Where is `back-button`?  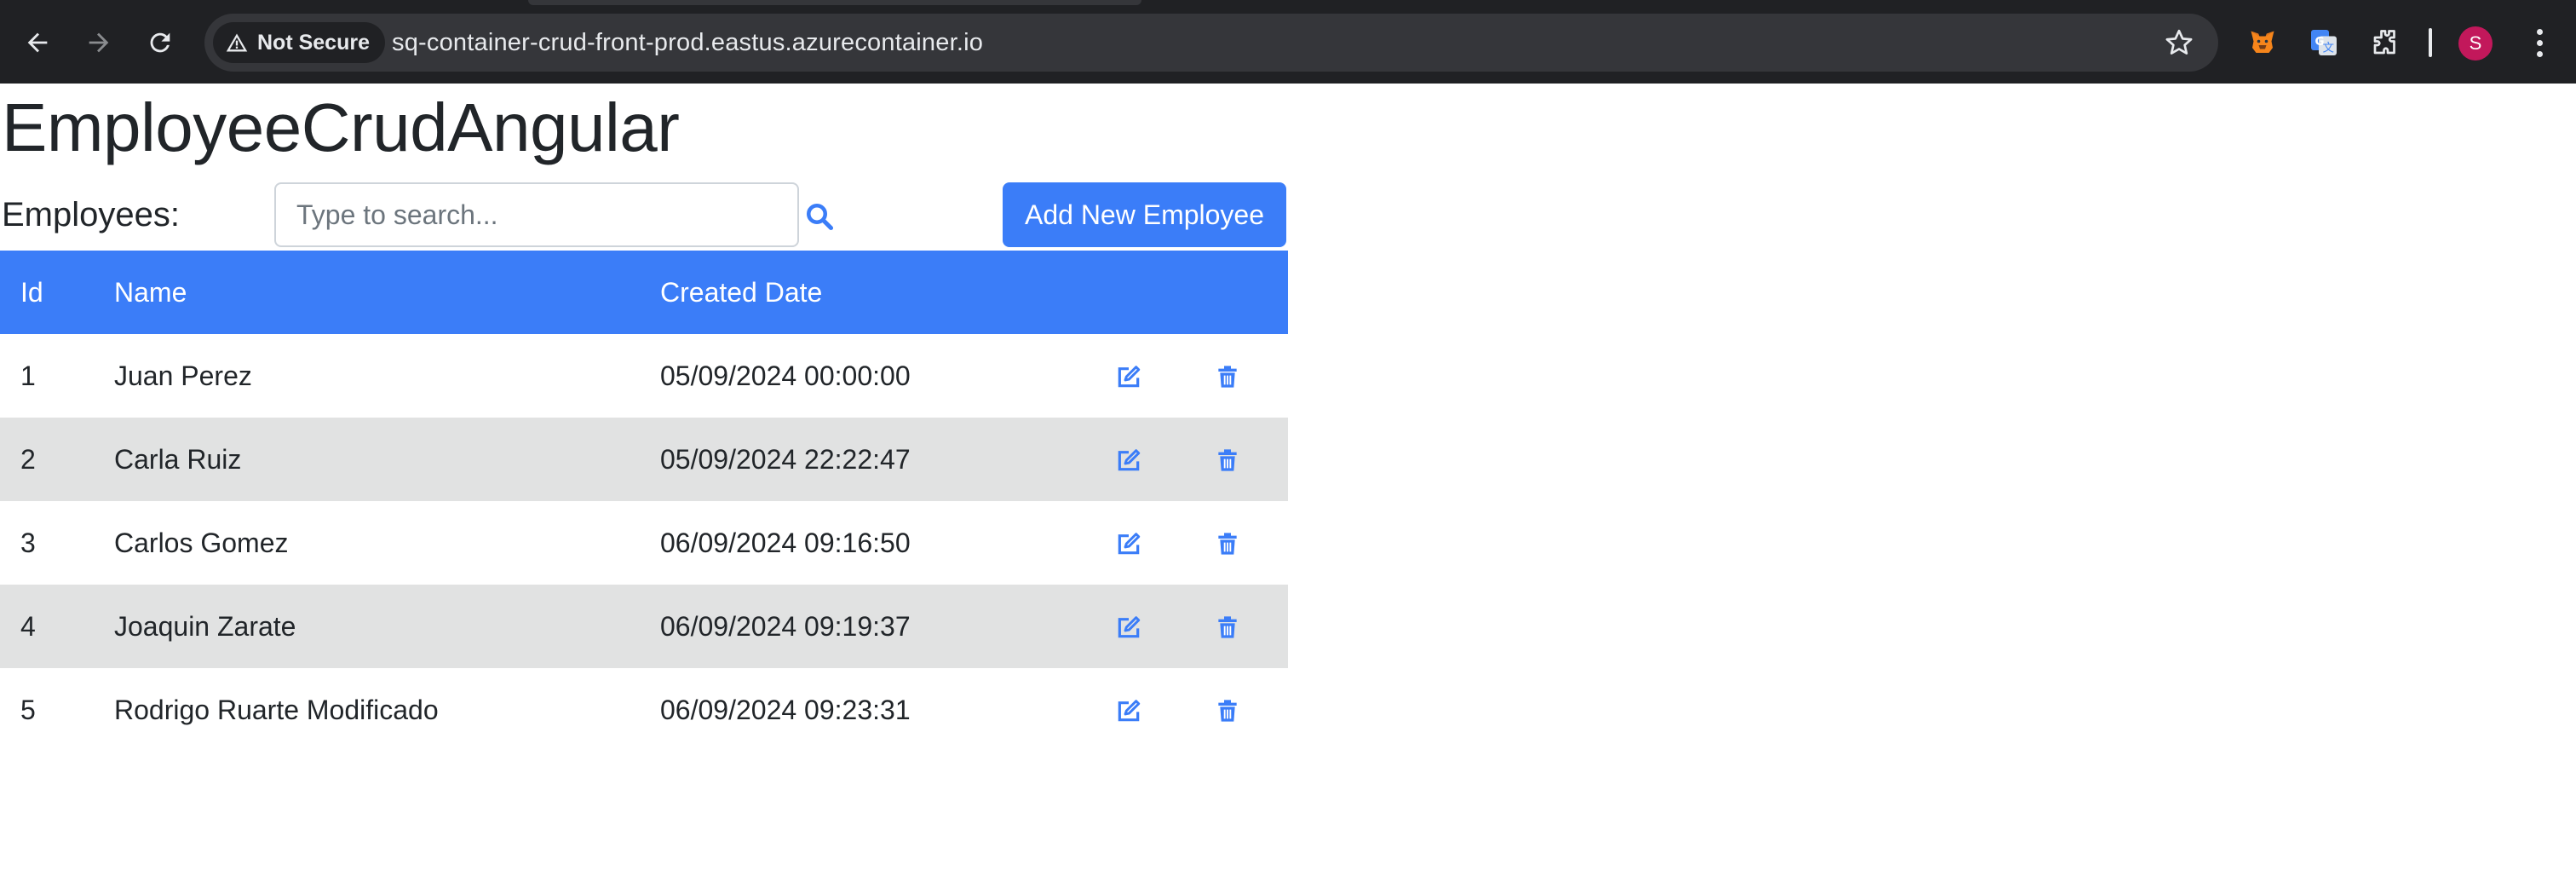 back-button is located at coordinates (38, 42).